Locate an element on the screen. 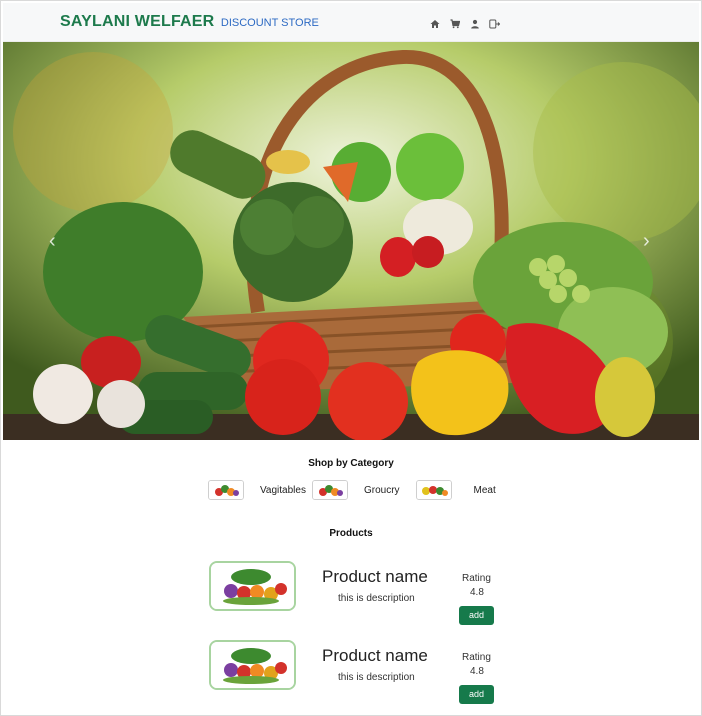  navbar: SAYLANI WELFAER DISCOUNT STORE is located at coordinates (351, 22).